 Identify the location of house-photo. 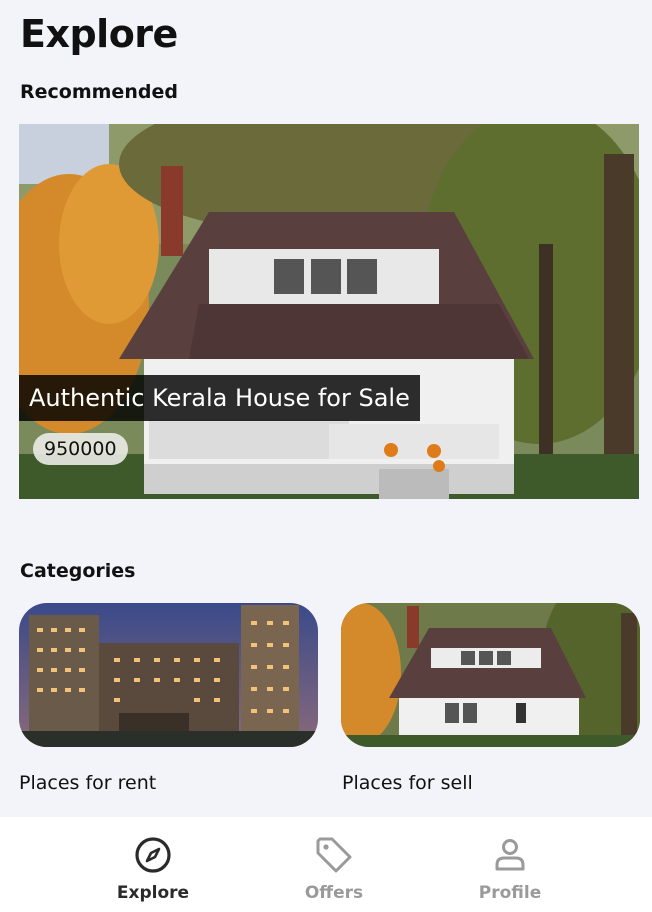
(490, 675).